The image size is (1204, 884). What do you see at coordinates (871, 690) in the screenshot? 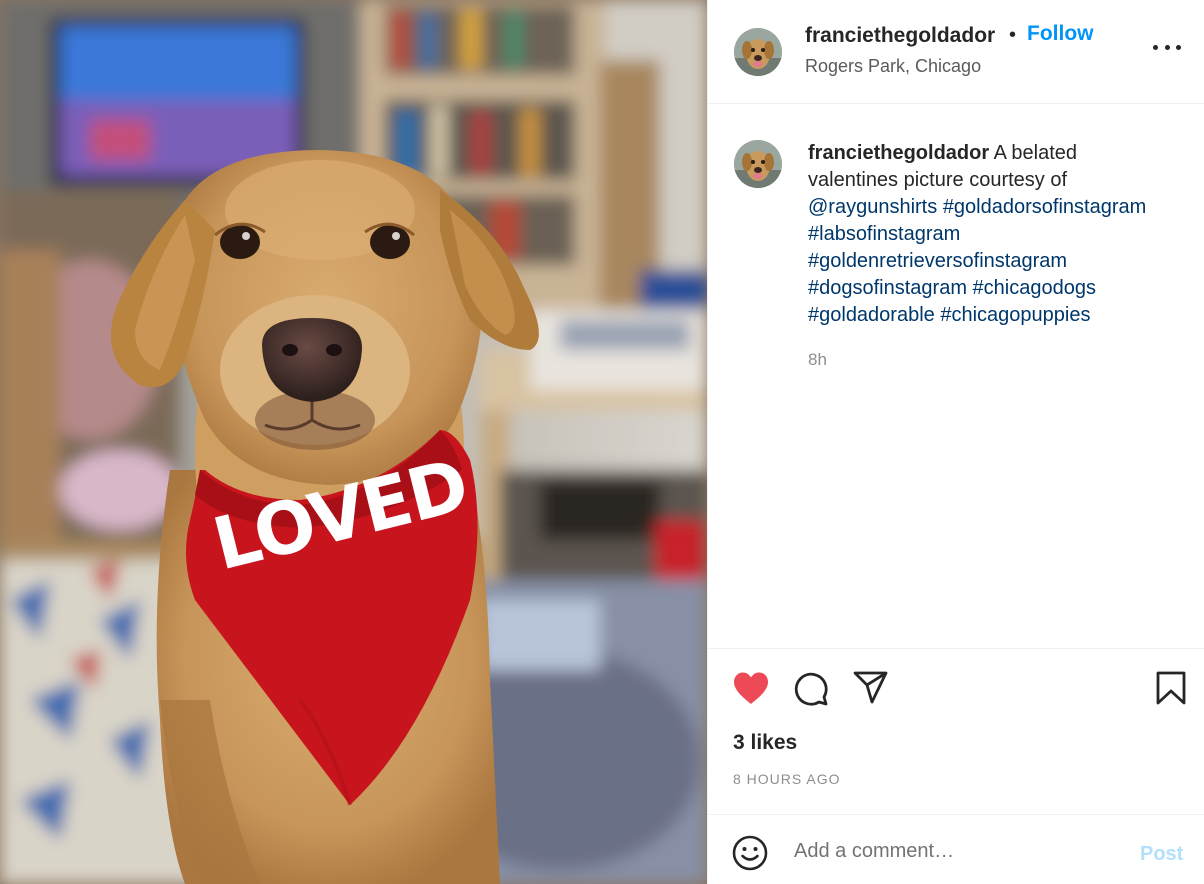
I see `paper-plane-icon` at bounding box center [871, 690].